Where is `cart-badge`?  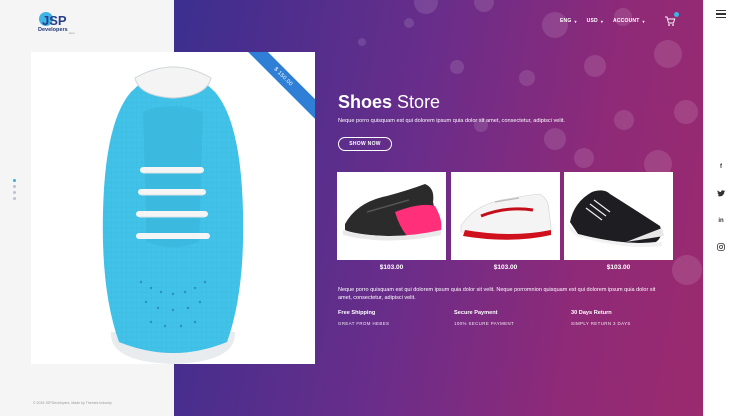
cart-badge is located at coordinates (676, 14).